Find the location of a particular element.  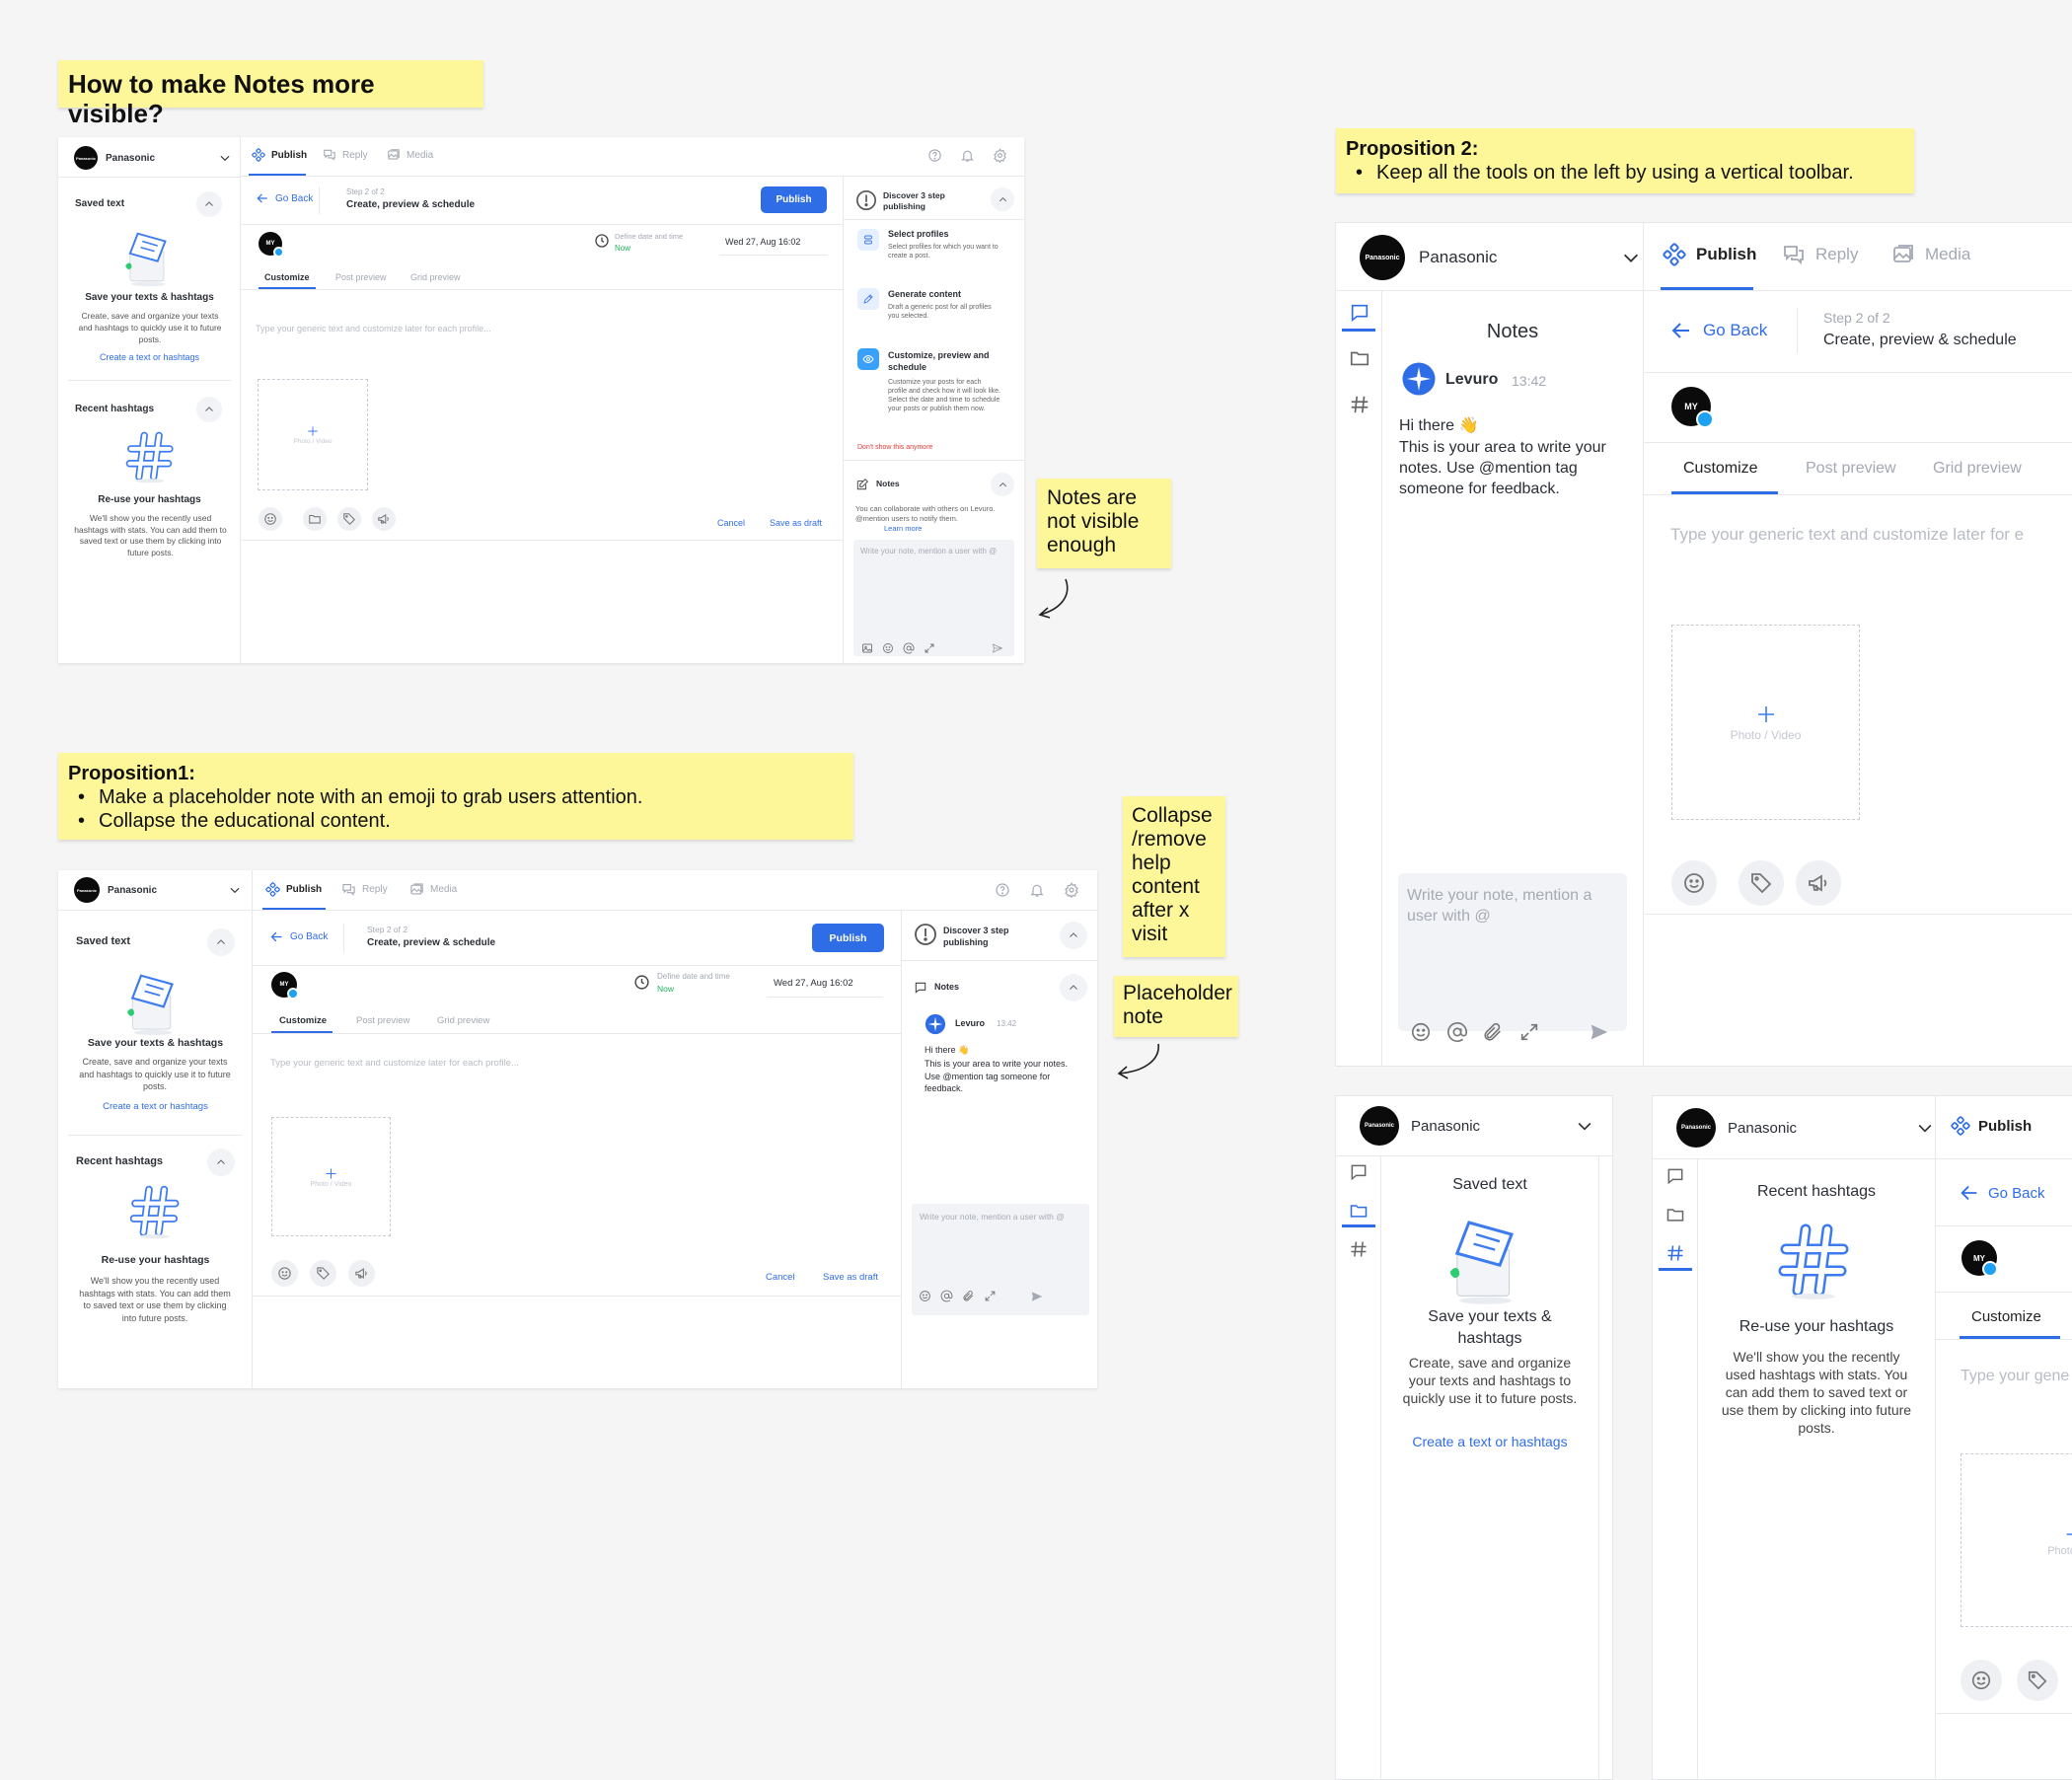

learn-more-link: Learn more is located at coordinates (903, 528).